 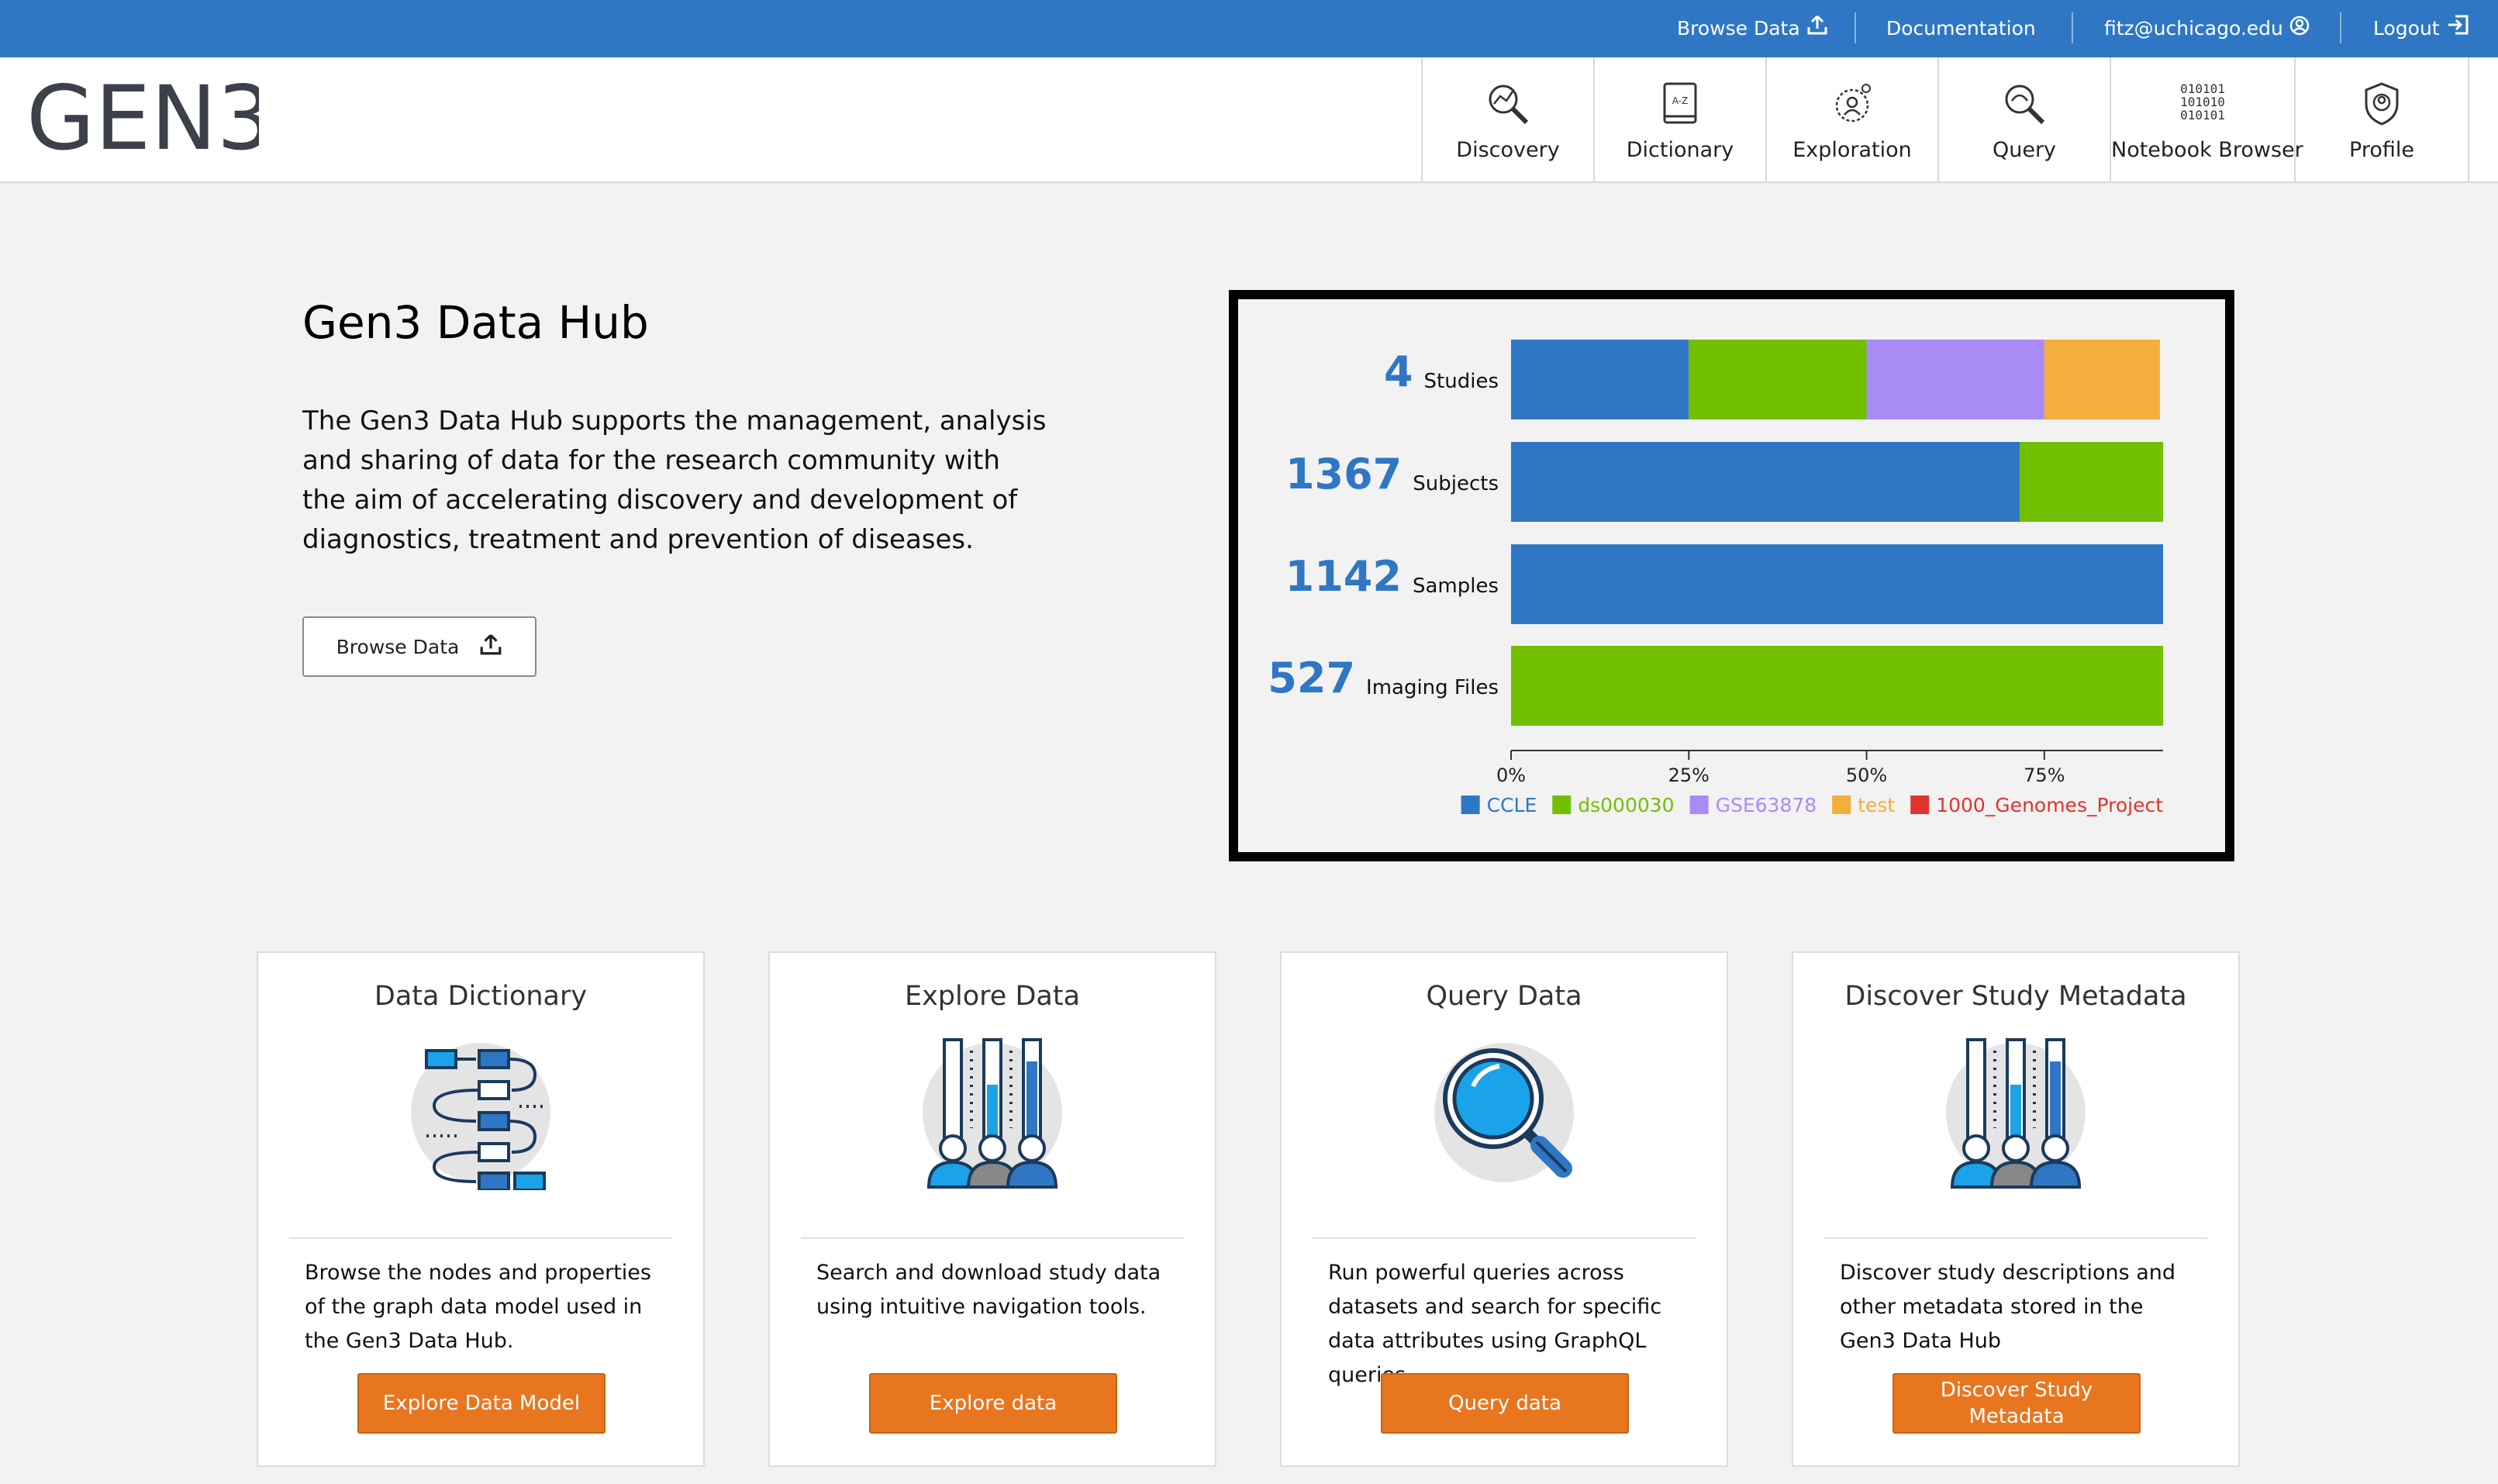 What do you see at coordinates (2049, 805) in the screenshot?
I see `legend-label-1000-genomes-project: 1000_Genomes_Project` at bounding box center [2049, 805].